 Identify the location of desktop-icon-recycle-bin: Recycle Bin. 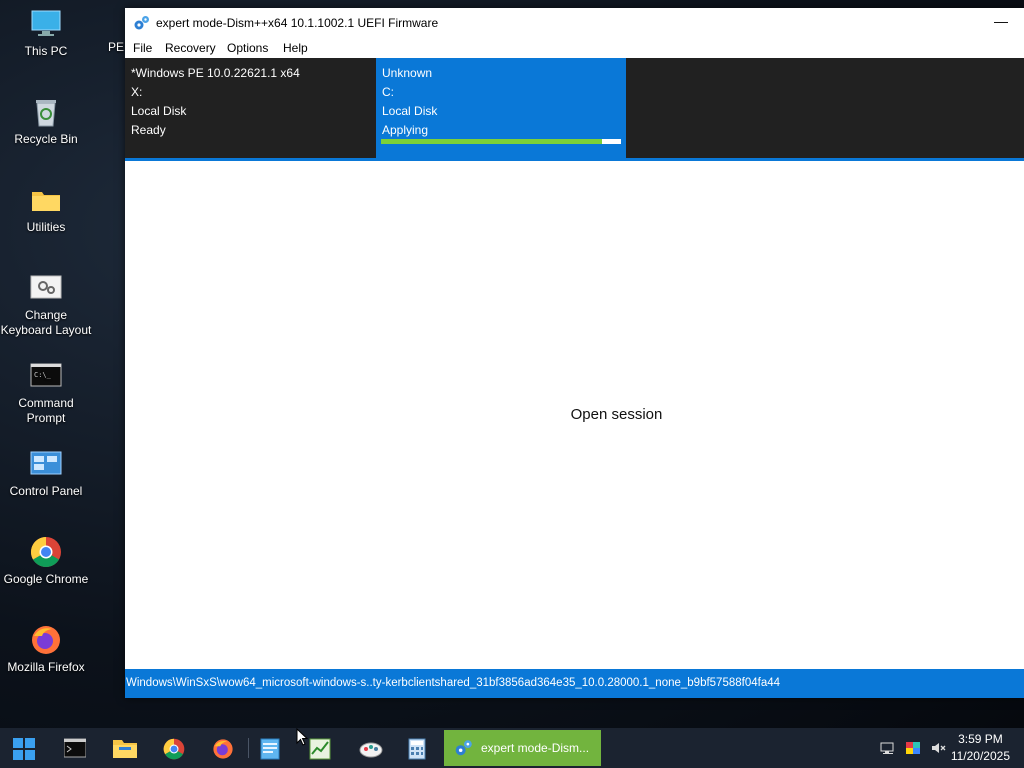
(46, 121).